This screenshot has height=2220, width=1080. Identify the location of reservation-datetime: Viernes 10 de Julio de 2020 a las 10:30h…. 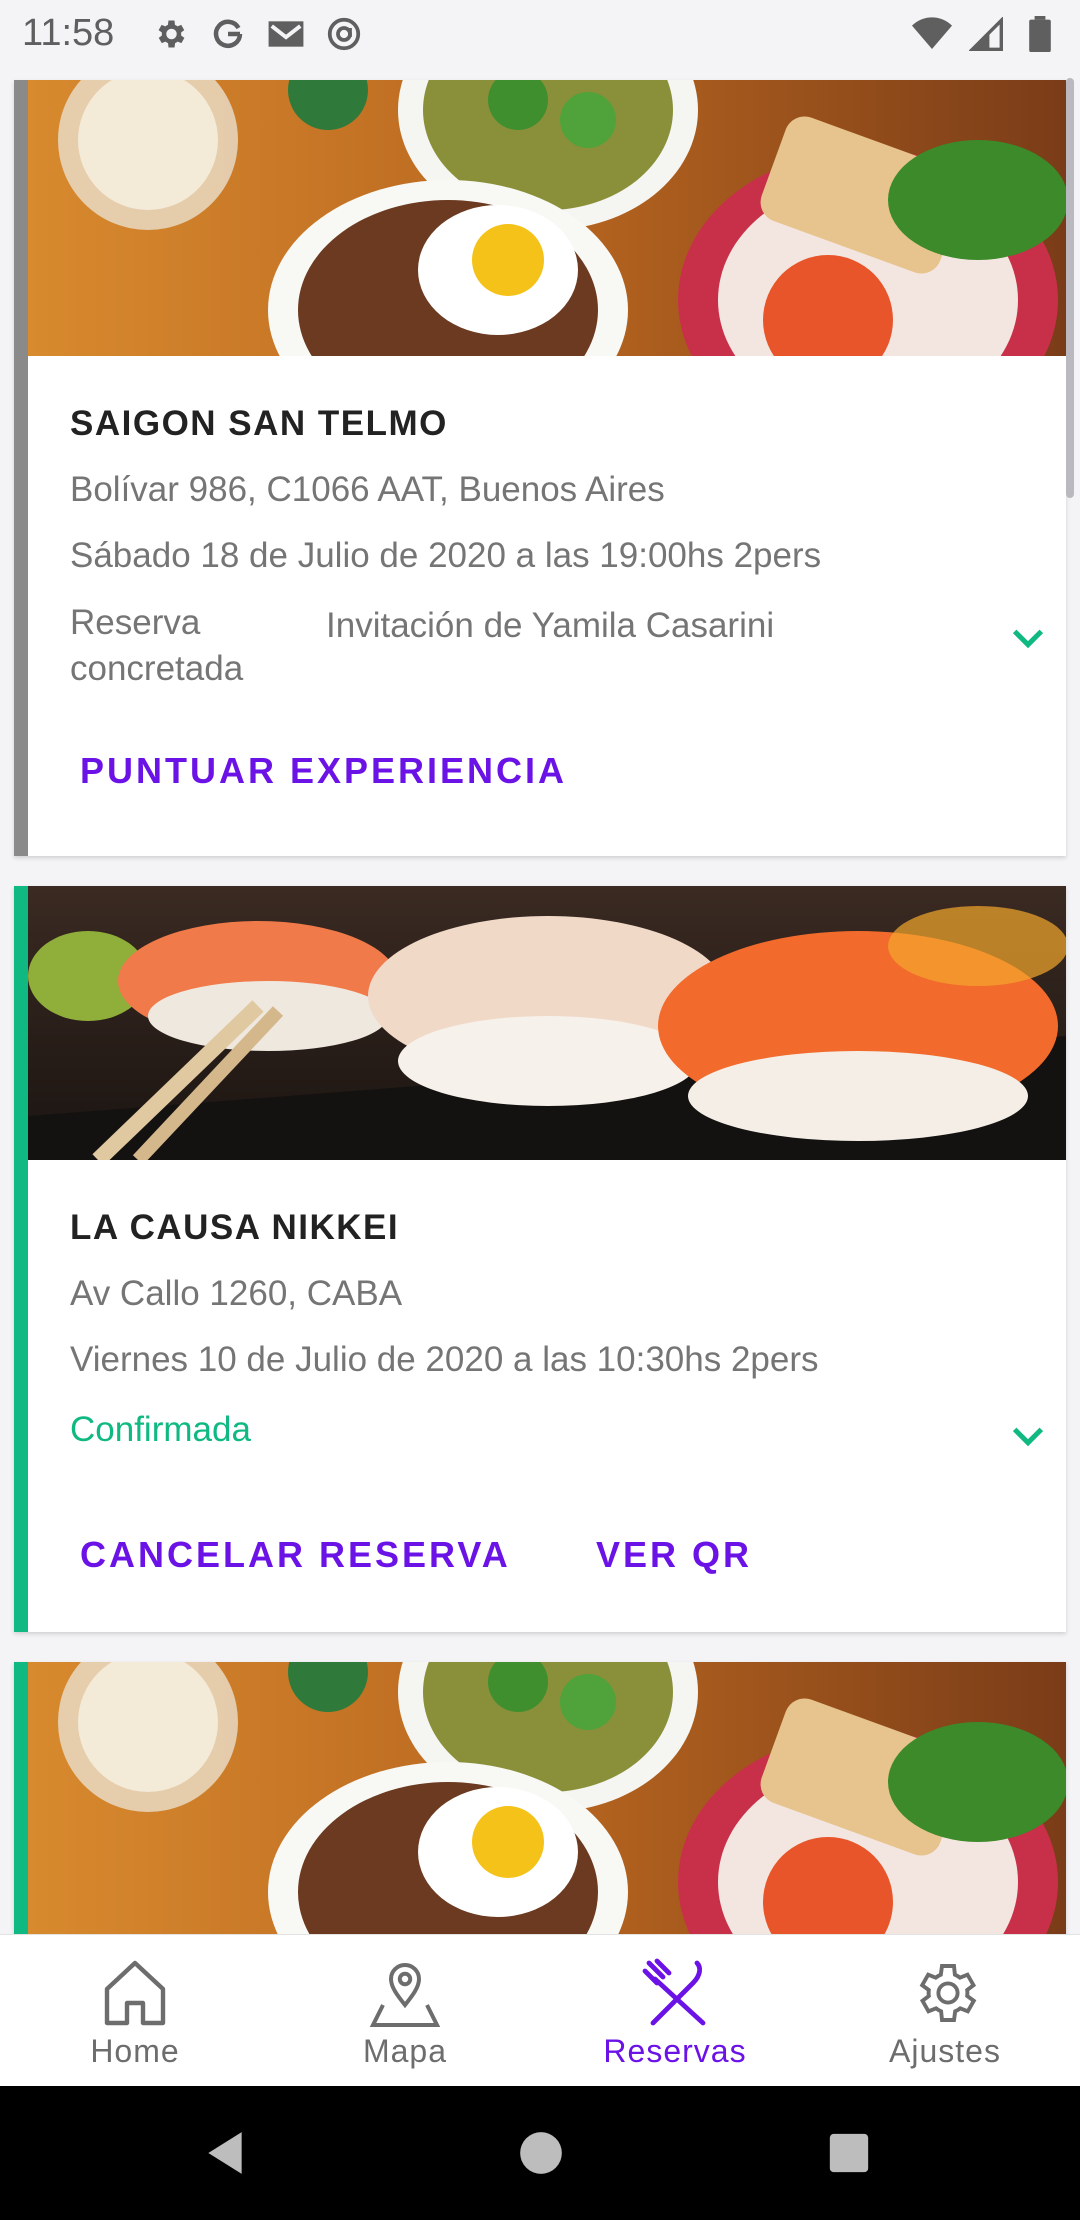
(444, 1359).